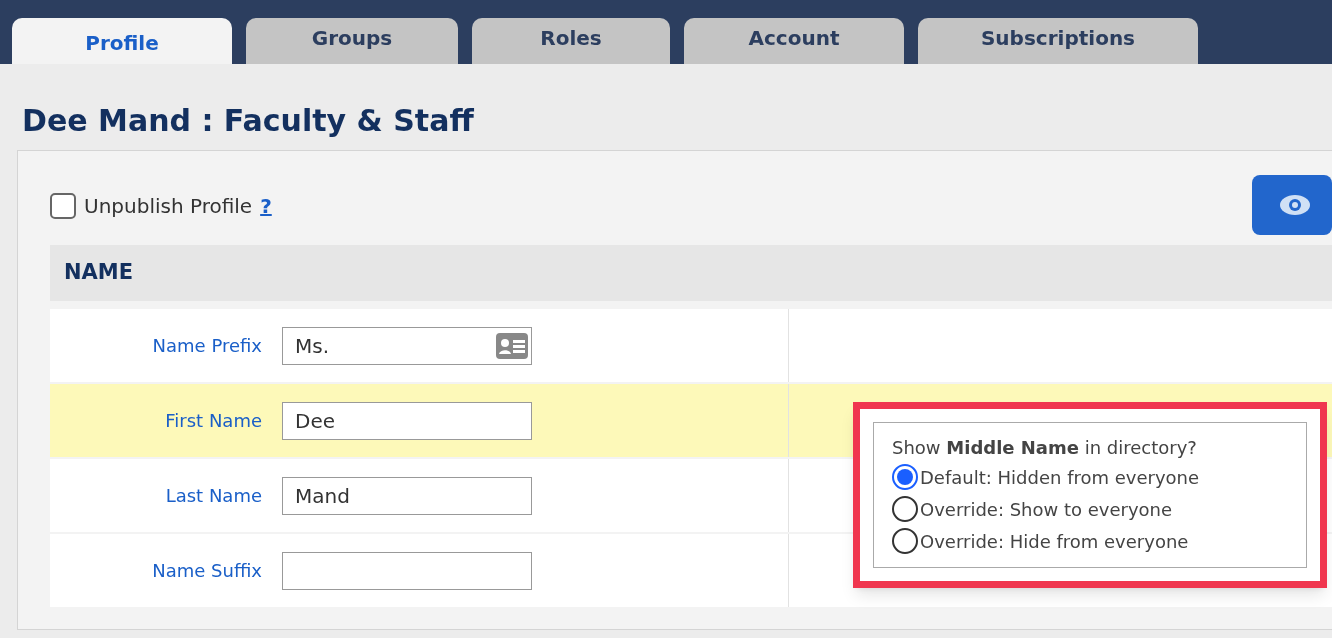 Image resolution: width=1332 pixels, height=638 pixels. I want to click on eye-icon, so click(1295, 205).